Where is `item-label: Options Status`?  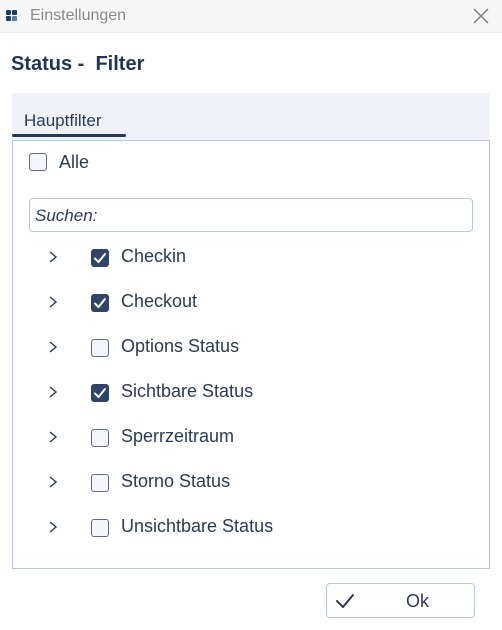 item-label: Options Status is located at coordinates (180, 346).